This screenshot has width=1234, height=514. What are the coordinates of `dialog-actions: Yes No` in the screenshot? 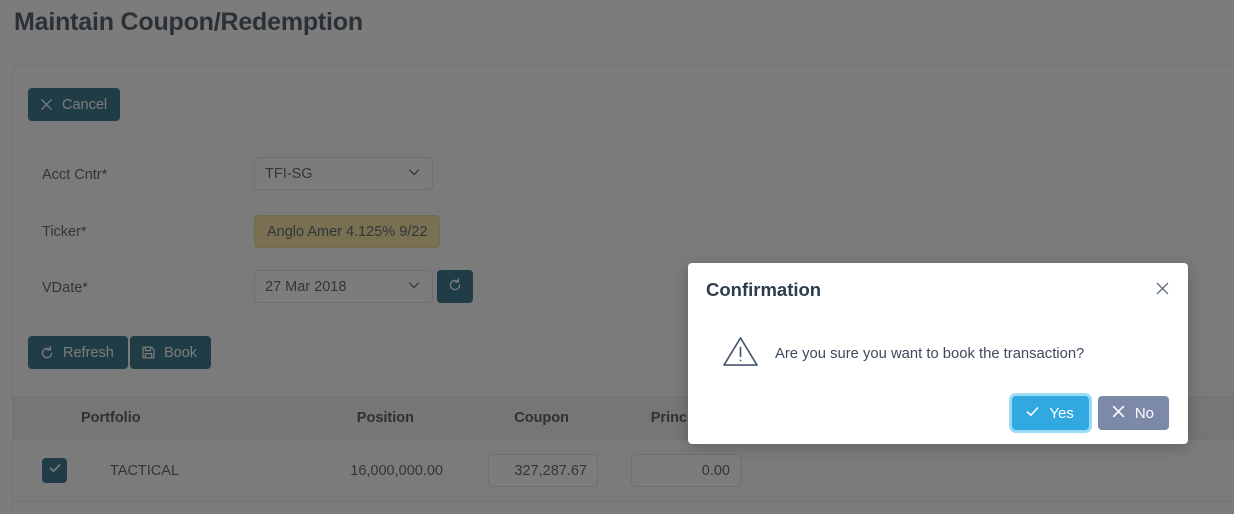 It's located at (1090, 413).